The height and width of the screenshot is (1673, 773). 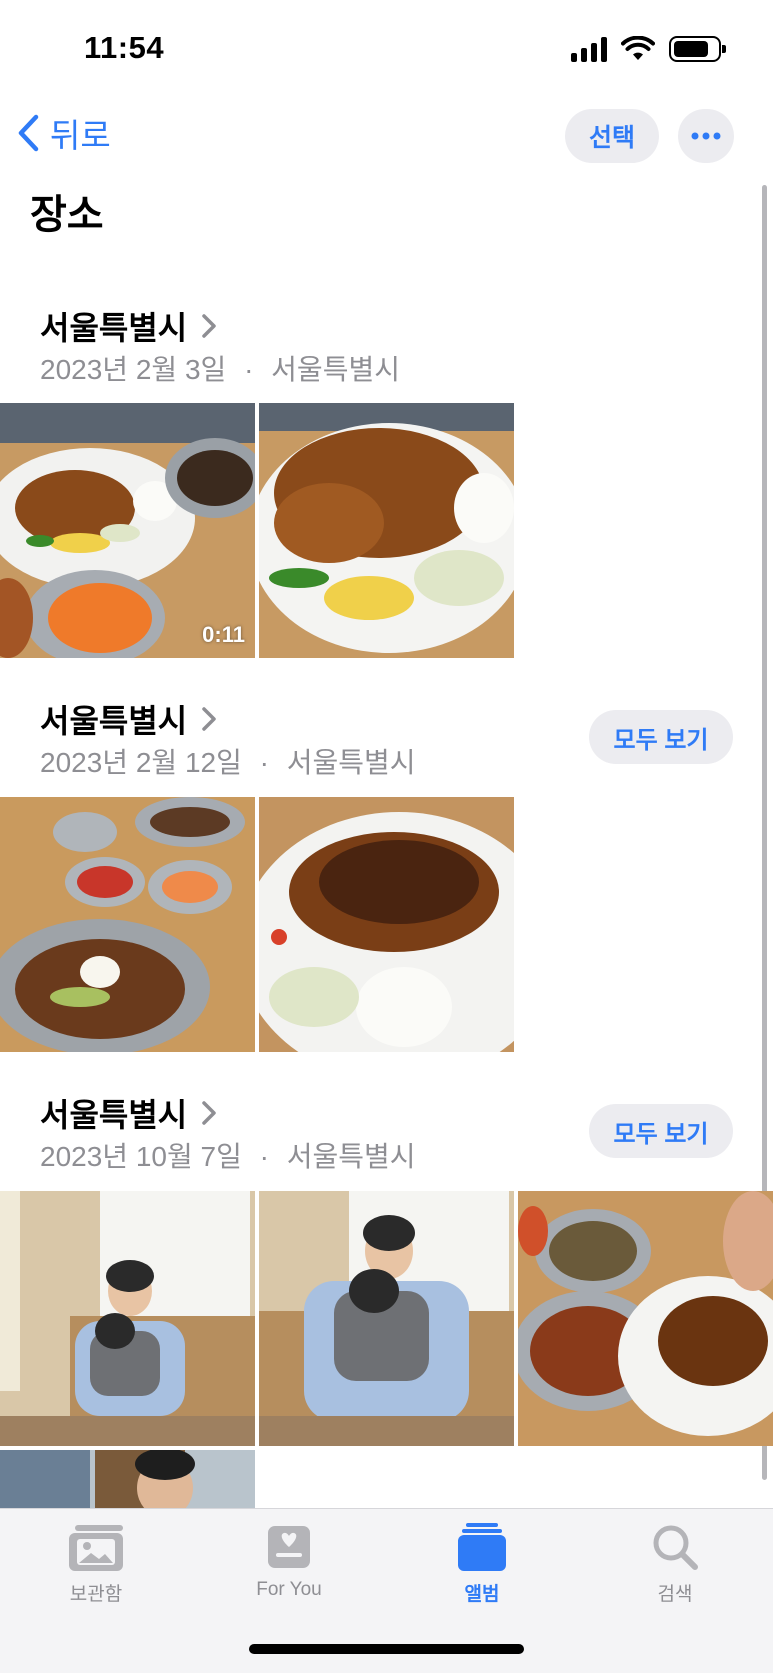 I want to click on section-date: 2023년 10월 7일, so click(x=141, y=1156).